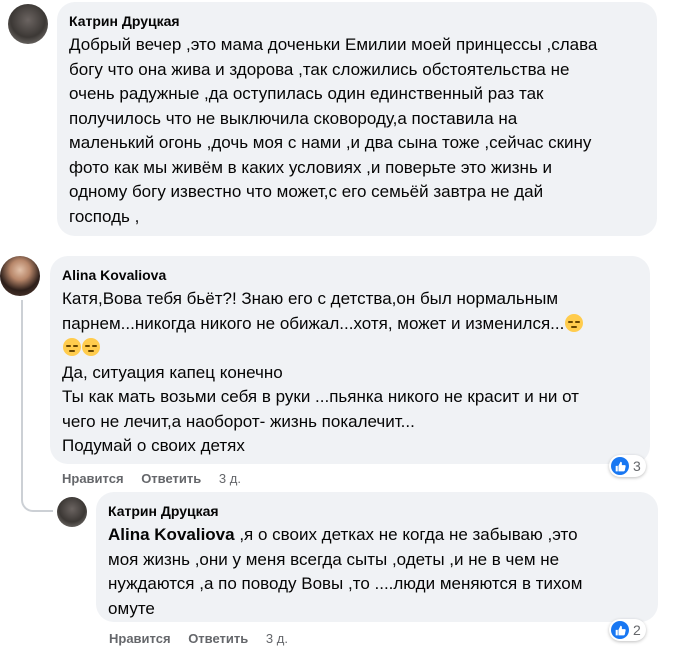 The image size is (698, 660). What do you see at coordinates (350, 275) in the screenshot?
I see `comment-author: Alina Kovaliova` at bounding box center [350, 275].